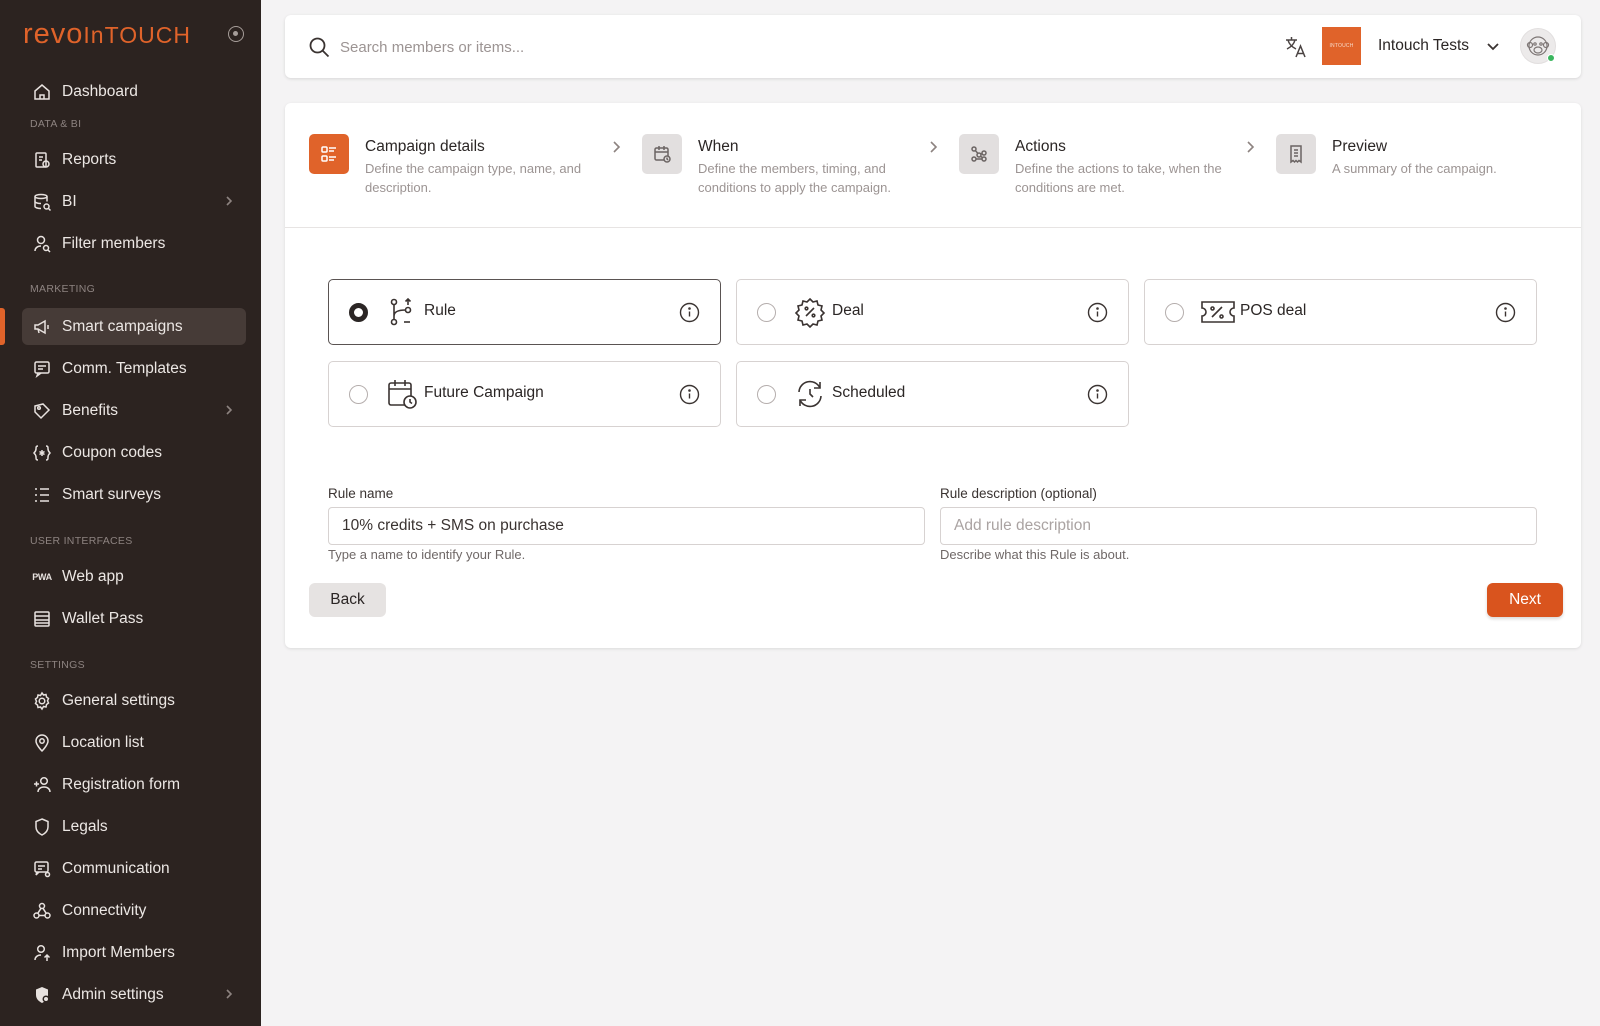 The width and height of the screenshot is (1600, 1026). I want to click on refresh-clock-icon, so click(810, 394).